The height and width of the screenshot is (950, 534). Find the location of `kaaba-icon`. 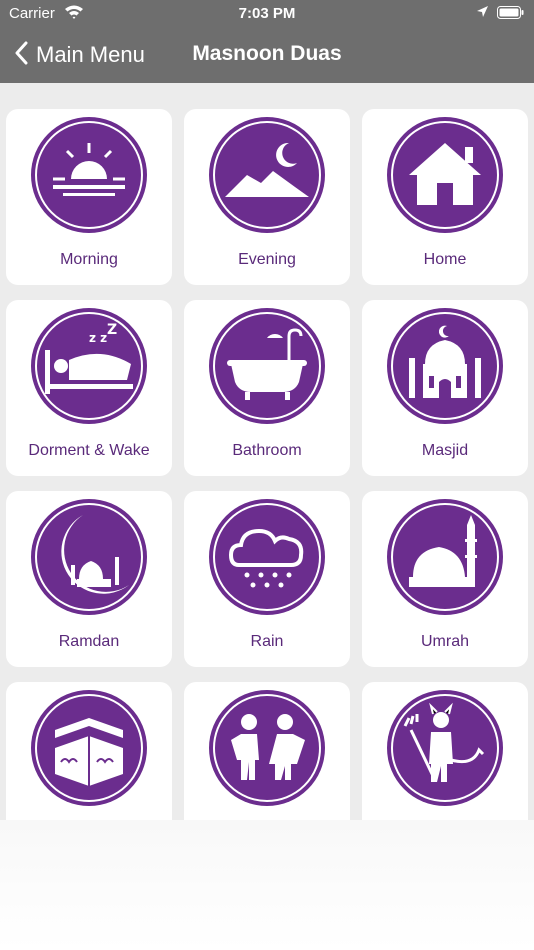

kaaba-icon is located at coordinates (89, 748).